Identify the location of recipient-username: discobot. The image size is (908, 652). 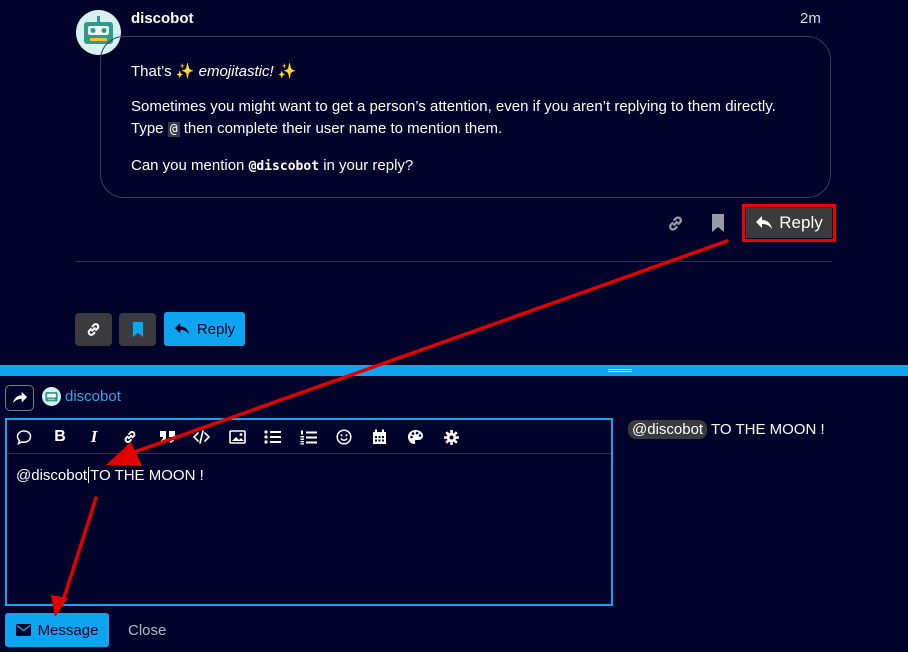
(93, 396).